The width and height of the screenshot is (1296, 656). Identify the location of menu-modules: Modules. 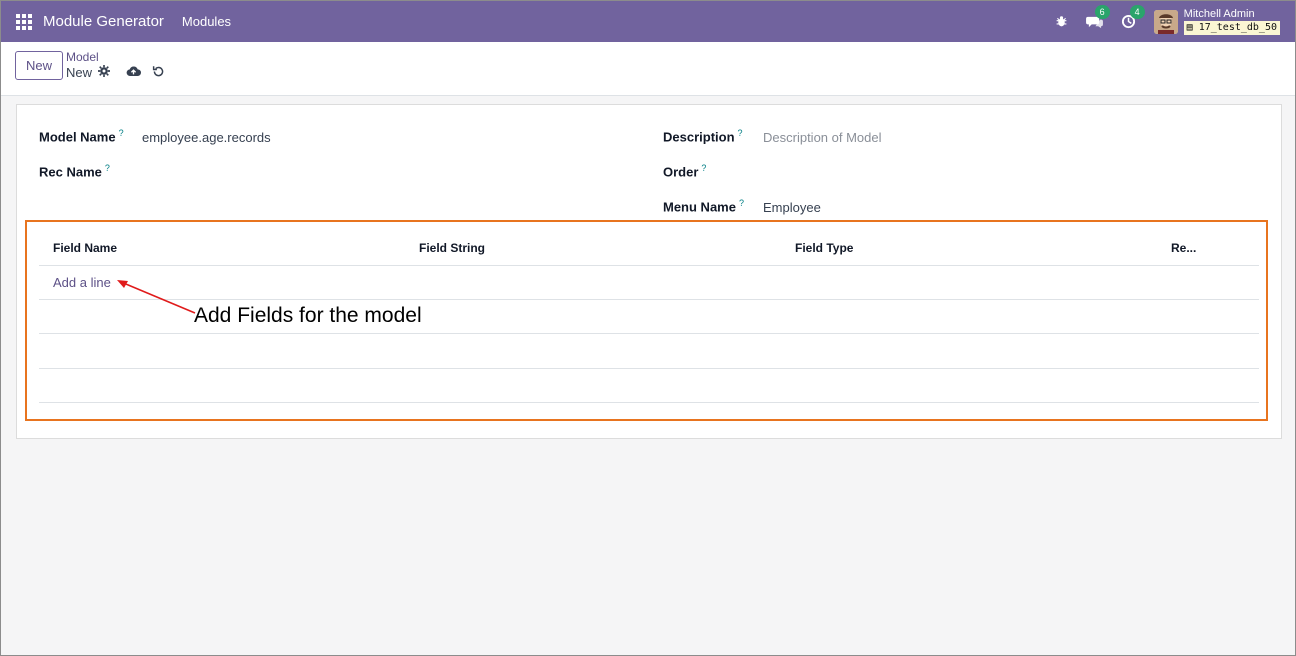
(206, 21).